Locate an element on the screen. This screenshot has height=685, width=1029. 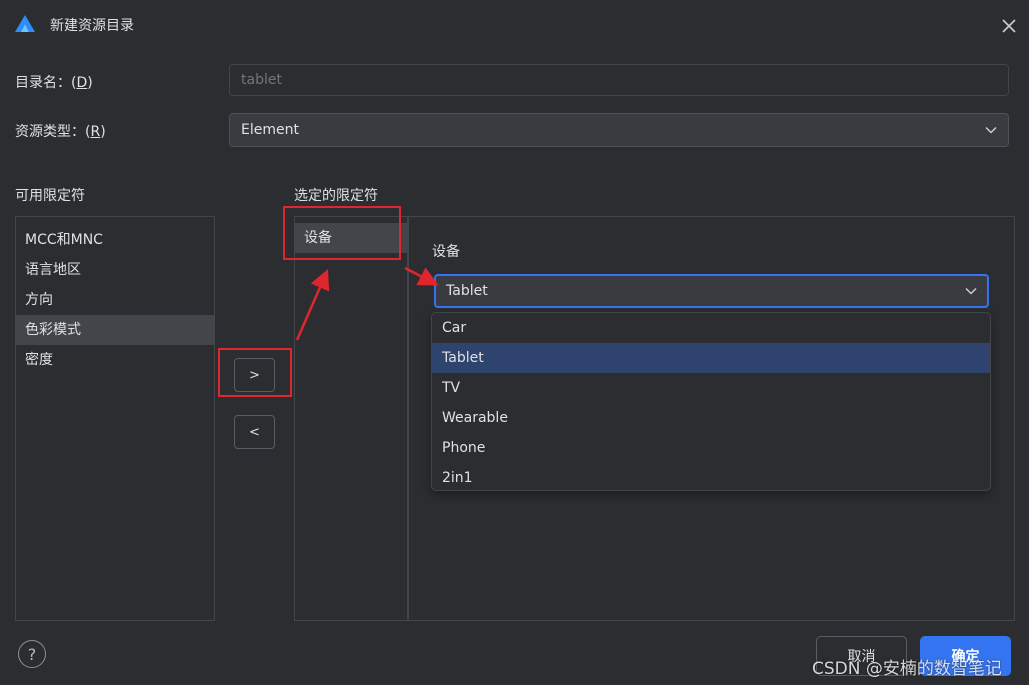
dir-name-mnemonic: D is located at coordinates (82, 83).